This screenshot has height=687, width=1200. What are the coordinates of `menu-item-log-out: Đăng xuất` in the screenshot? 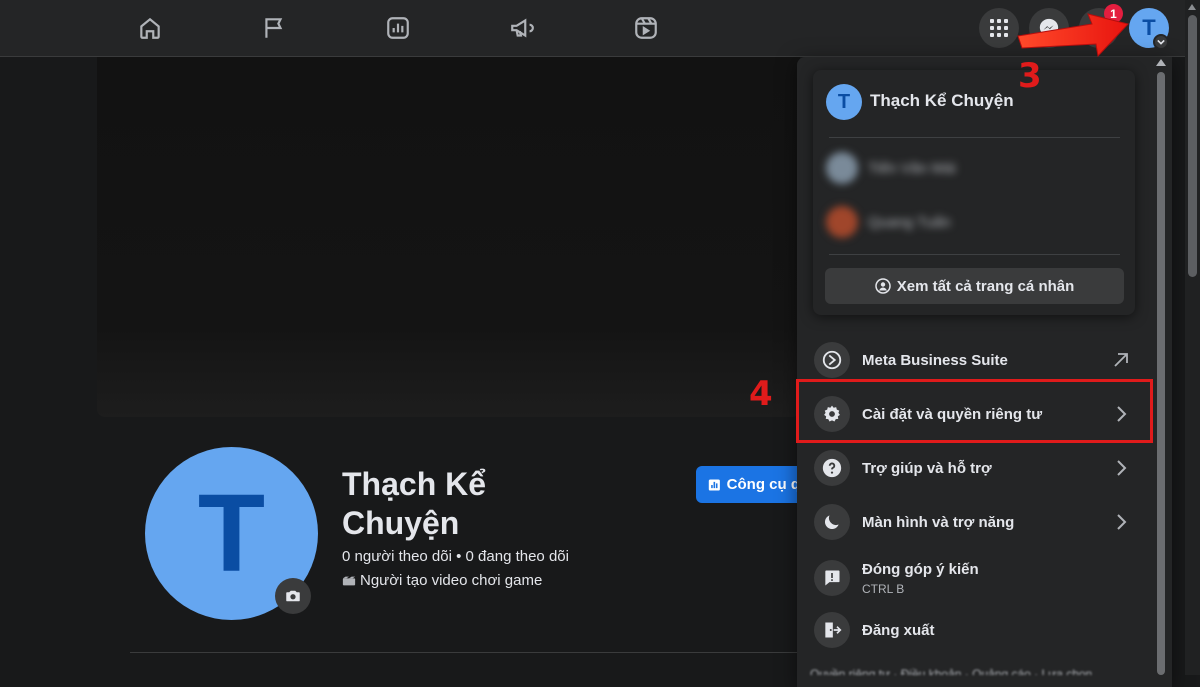 It's located at (975, 630).